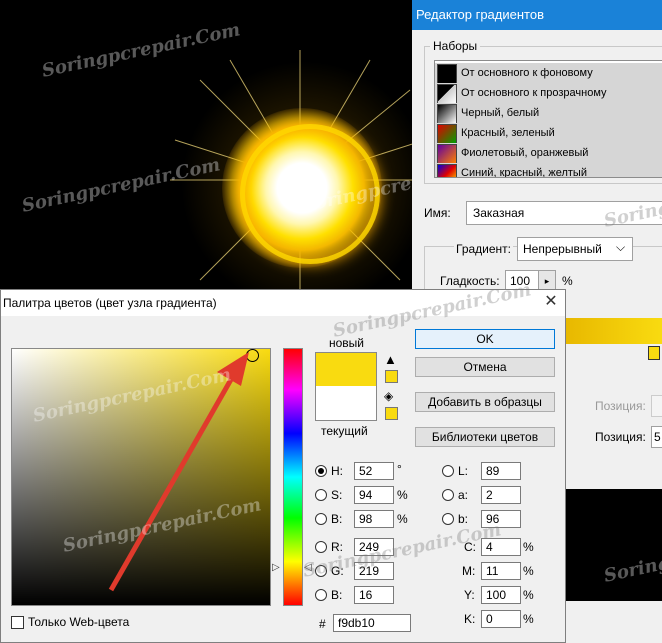 The width and height of the screenshot is (662, 643). Describe the element at coordinates (337, 595) in the screenshot. I see `blue-label: B:` at that location.